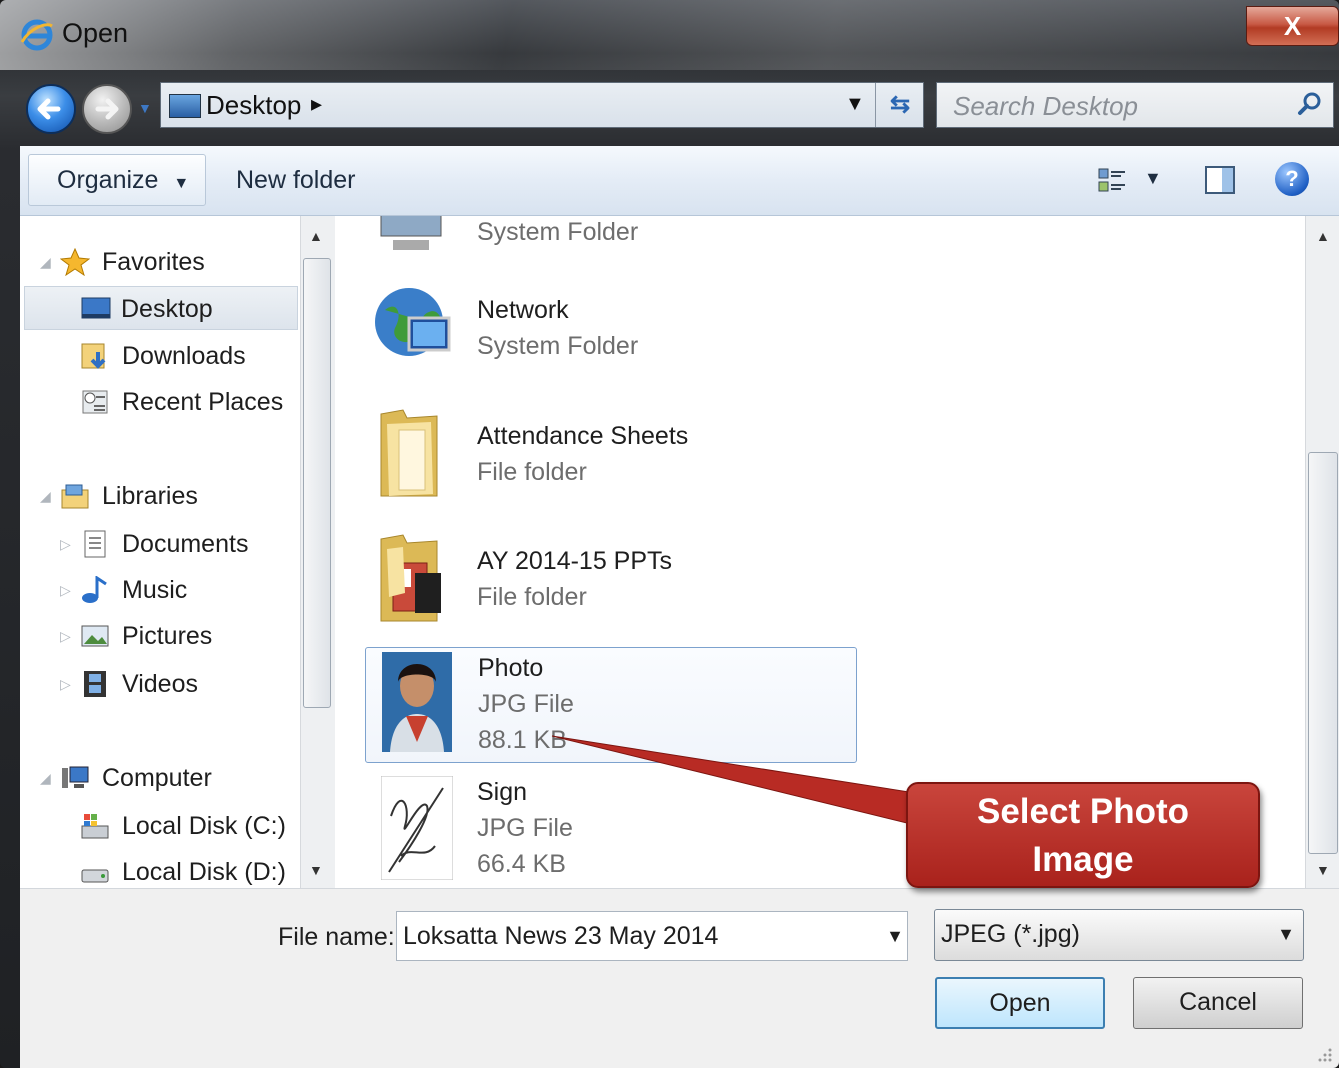  What do you see at coordinates (1325, 1055) in the screenshot?
I see `resize-grip-icon` at bounding box center [1325, 1055].